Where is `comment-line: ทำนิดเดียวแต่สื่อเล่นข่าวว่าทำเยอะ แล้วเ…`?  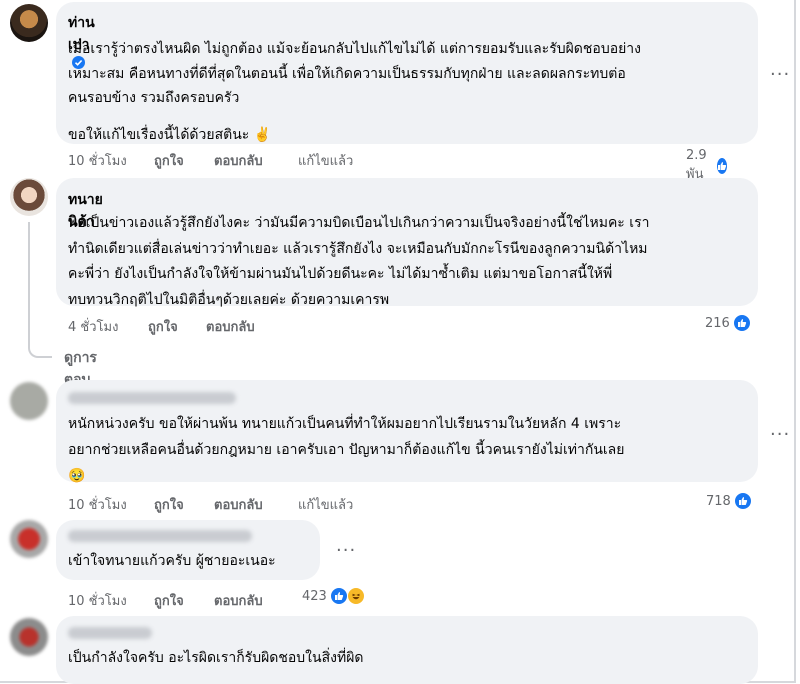
comment-line: ทำนิดเดียวแต่สื่อเล่นข่าวว่าทำเยอะ แล้วเ… is located at coordinates (358, 248).